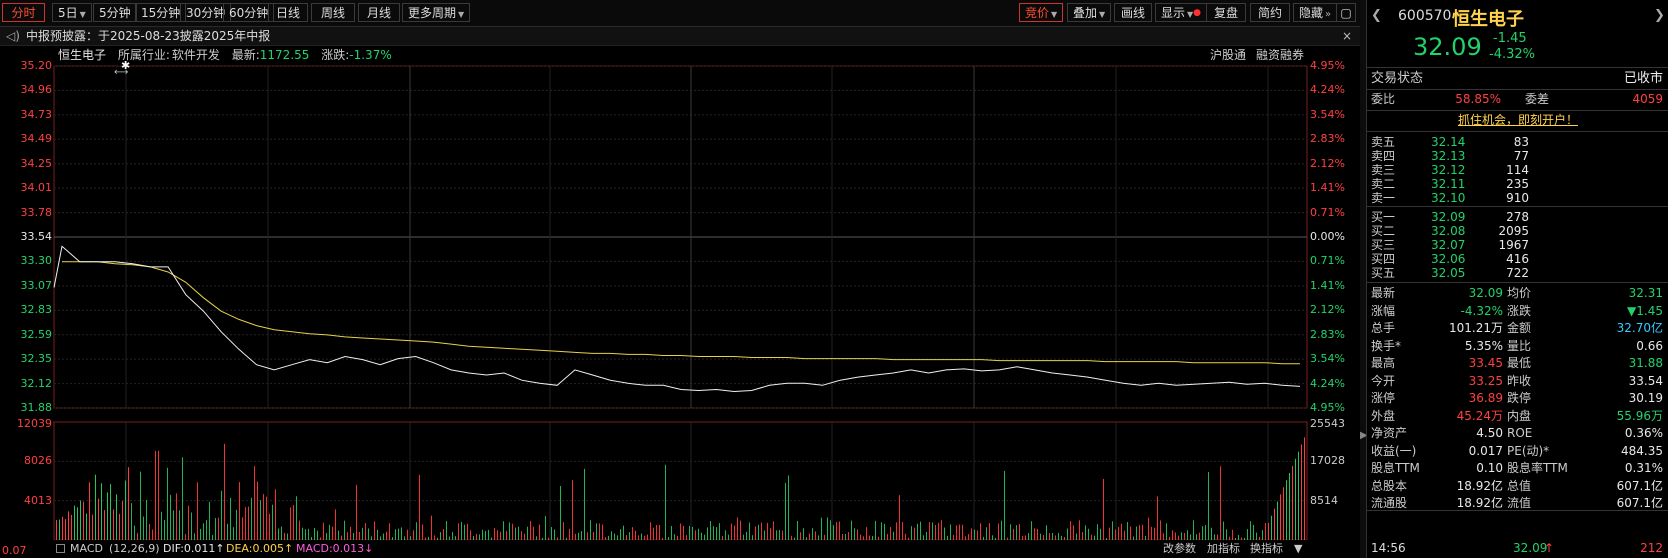 The image size is (1668, 558). I want to click on tab-5min: 5分钟, so click(115, 12).